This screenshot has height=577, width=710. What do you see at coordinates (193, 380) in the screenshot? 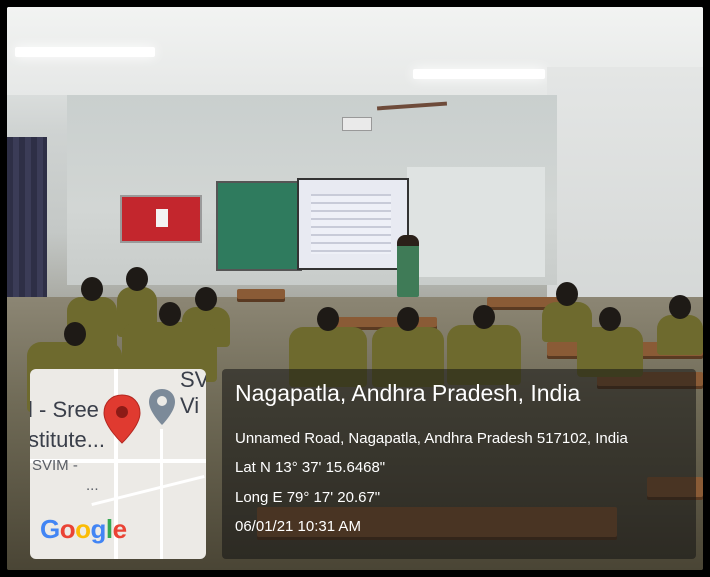
I see `map-label: SV` at bounding box center [193, 380].